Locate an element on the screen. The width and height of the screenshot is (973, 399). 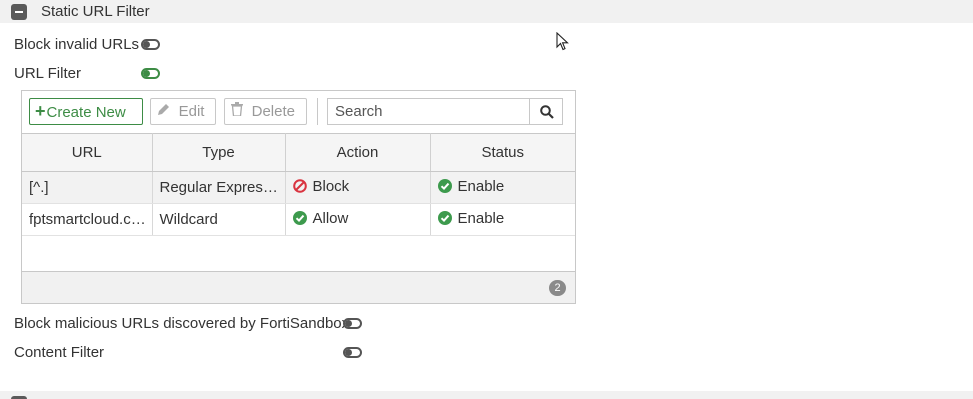
column-header-status: Status is located at coordinates (502, 152).